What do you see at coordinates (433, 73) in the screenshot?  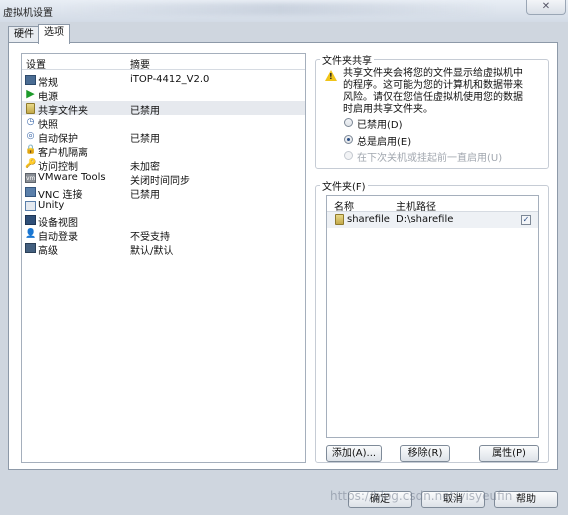 I see `warning-line: 共享文件夹会将您的文件显示给虚拟机中` at bounding box center [433, 73].